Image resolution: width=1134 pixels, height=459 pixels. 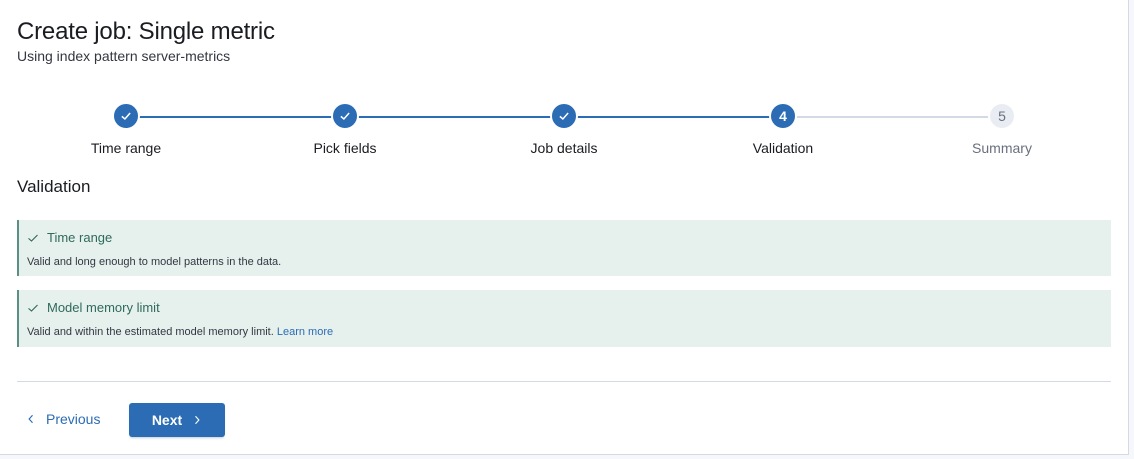 What do you see at coordinates (73, 419) in the screenshot?
I see `previous-button-label: Previous` at bounding box center [73, 419].